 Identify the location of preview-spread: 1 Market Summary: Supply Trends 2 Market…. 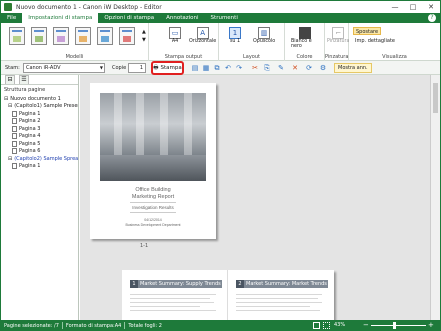
(228, 295).